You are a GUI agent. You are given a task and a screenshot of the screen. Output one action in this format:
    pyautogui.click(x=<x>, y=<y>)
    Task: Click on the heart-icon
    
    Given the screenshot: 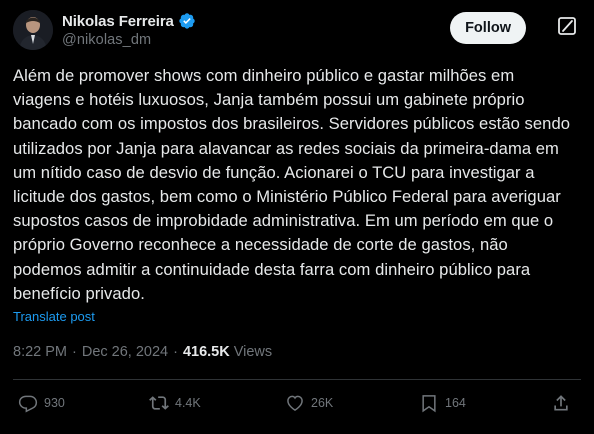 What is the action you would take?
    pyautogui.click(x=295, y=403)
    